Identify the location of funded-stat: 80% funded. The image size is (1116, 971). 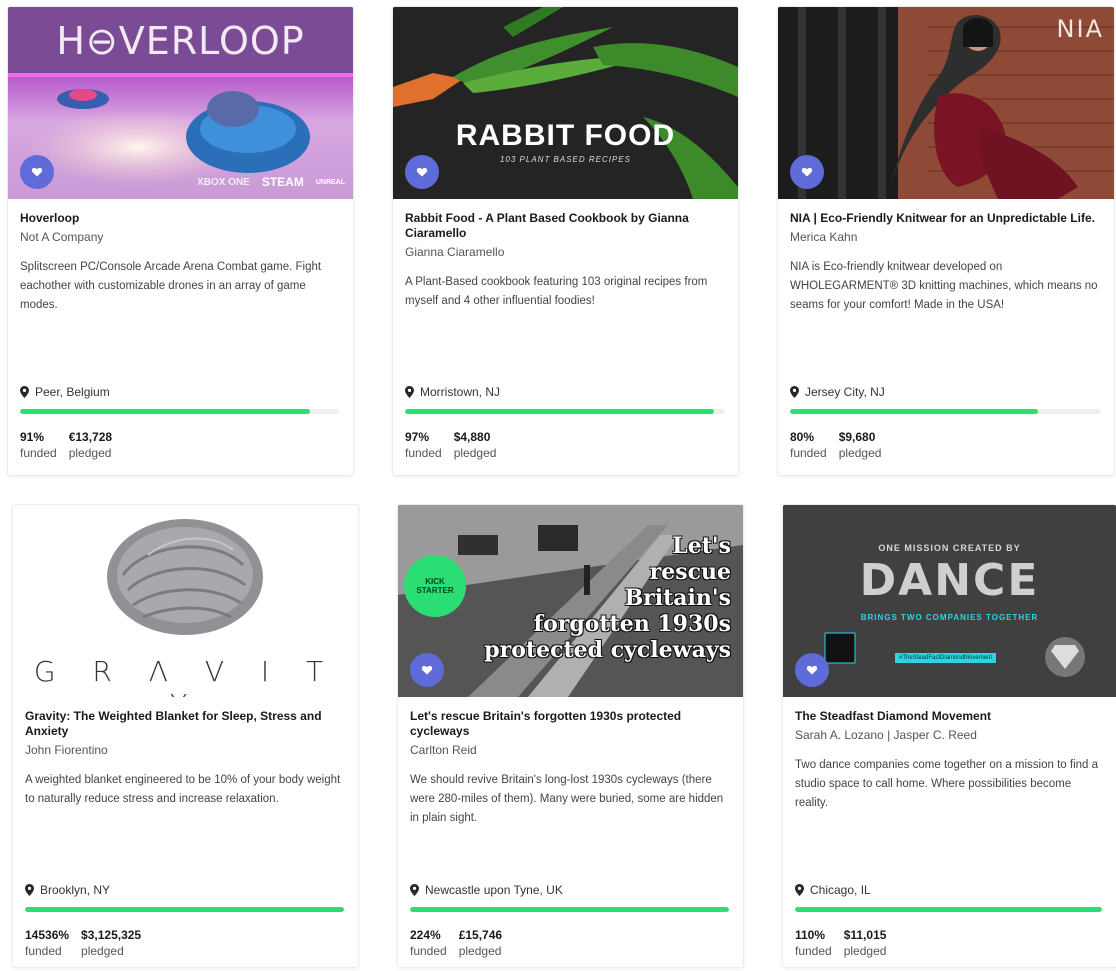
(808, 446).